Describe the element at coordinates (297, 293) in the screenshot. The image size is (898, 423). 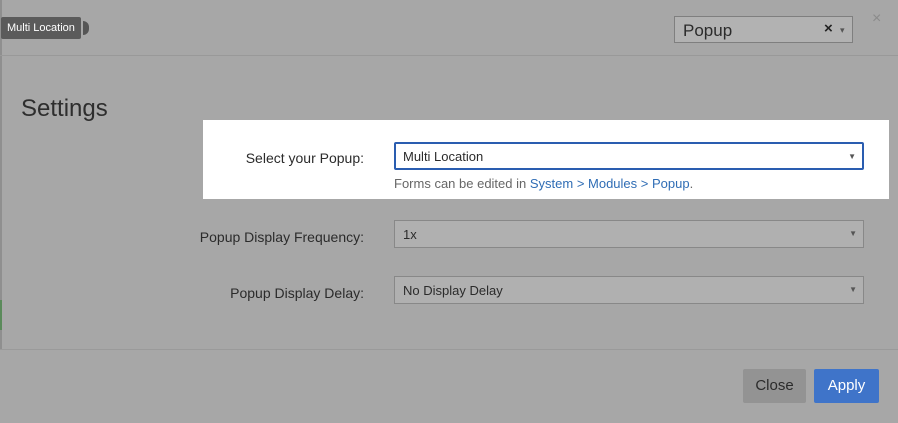
I see `display-delay-label: Popup Display Delay:` at that location.